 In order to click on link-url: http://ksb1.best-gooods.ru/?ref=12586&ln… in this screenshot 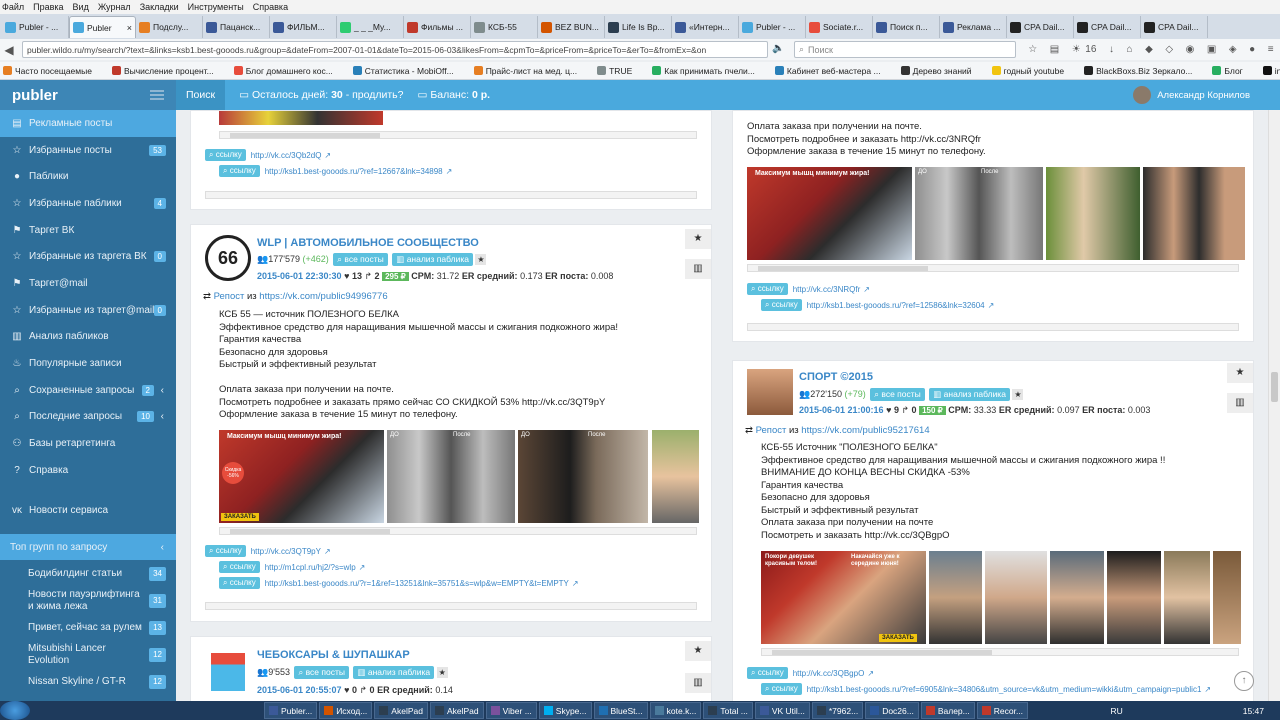, I will do `click(896, 305)`.